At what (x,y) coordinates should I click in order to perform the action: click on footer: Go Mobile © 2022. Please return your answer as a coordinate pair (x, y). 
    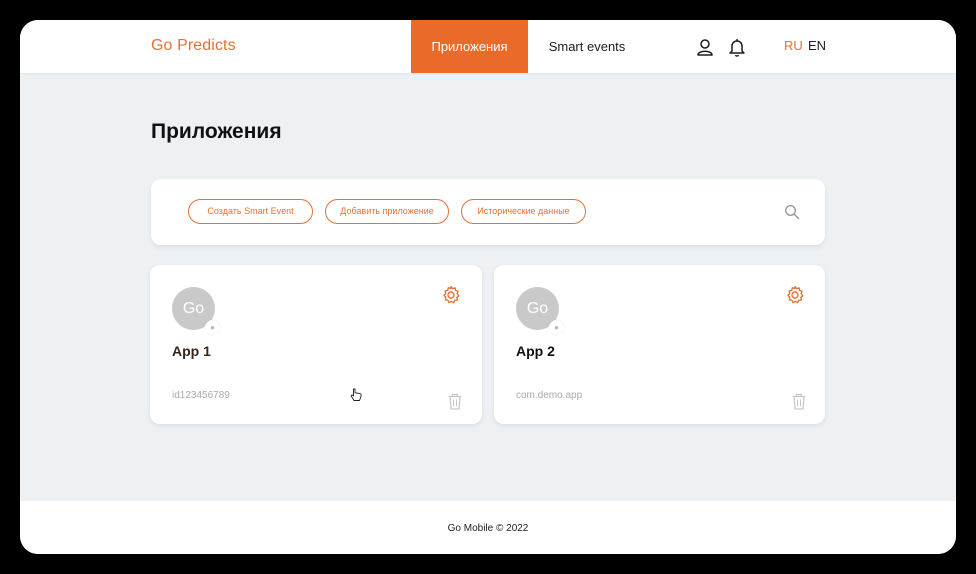
    Looking at the image, I should click on (488, 527).